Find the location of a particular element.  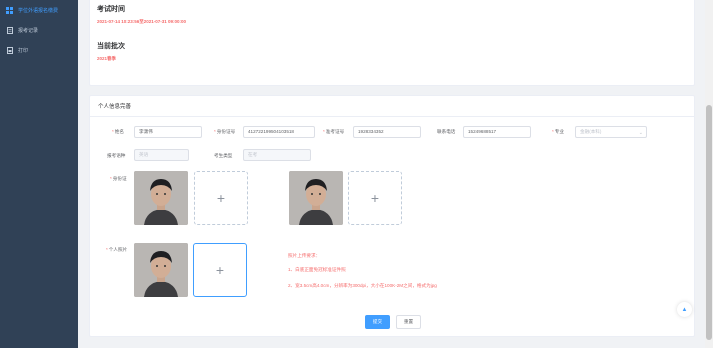

requirement-line-1: 1、白底正面免冠标准证件照 is located at coordinates (317, 269).